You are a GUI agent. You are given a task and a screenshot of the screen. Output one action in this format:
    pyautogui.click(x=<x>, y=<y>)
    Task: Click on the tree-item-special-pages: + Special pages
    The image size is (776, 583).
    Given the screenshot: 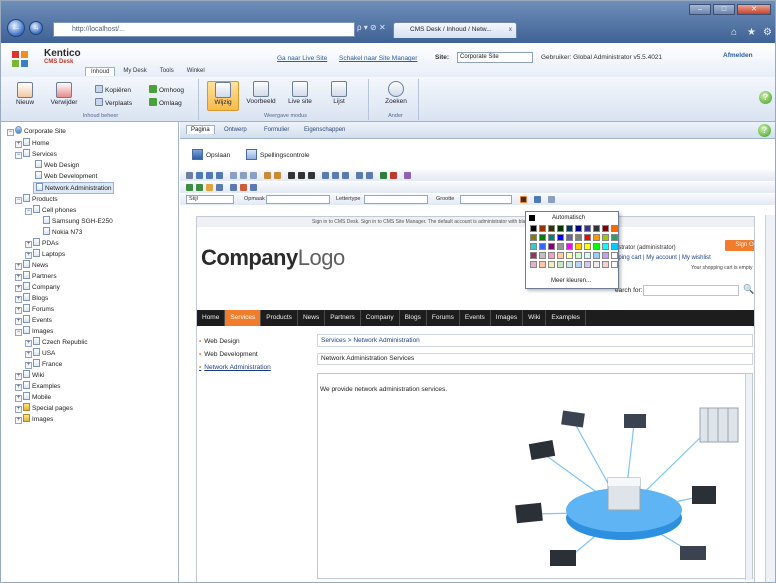 What is the action you would take?
    pyautogui.click(x=44, y=408)
    